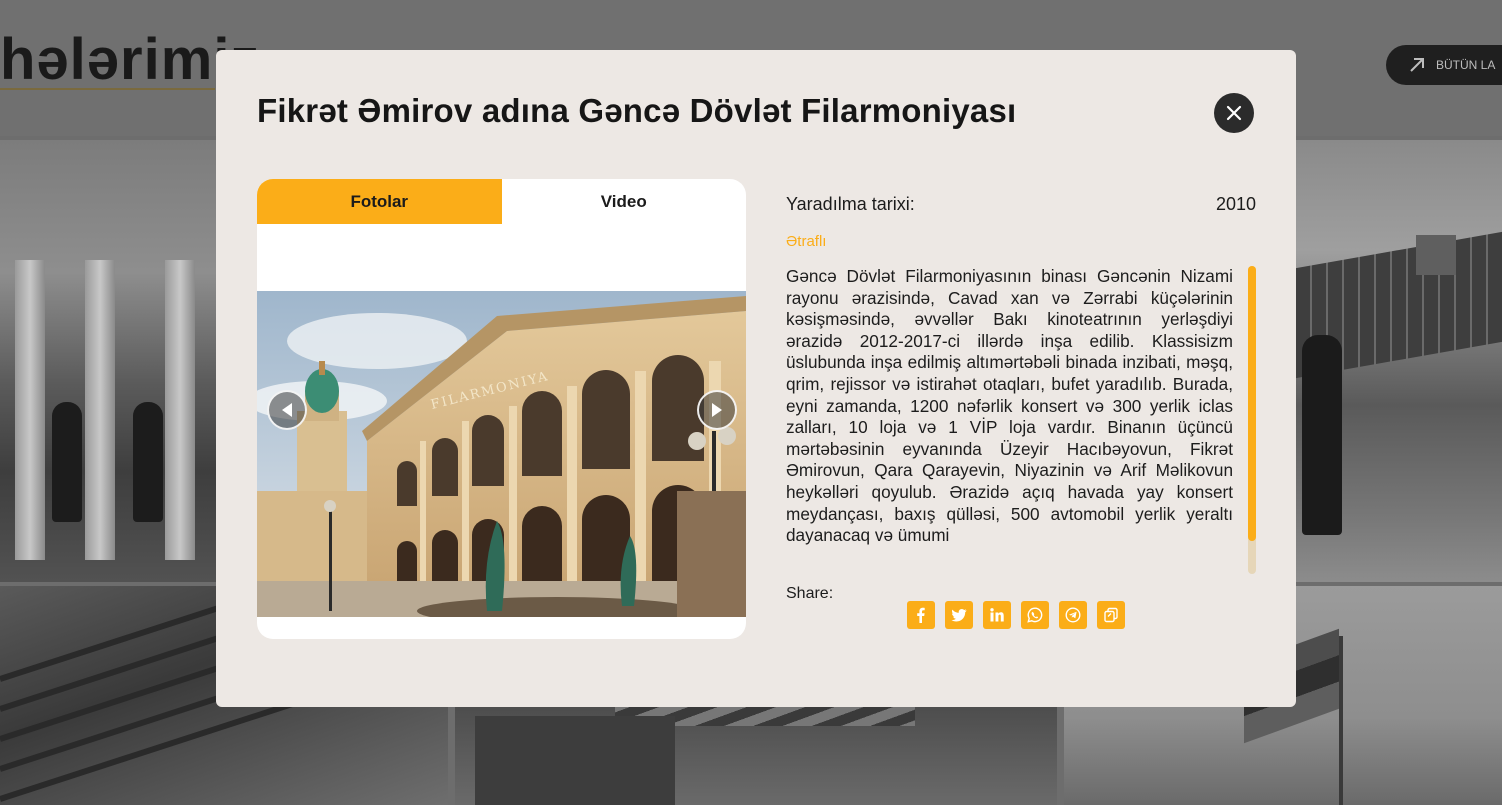 This screenshot has width=1502, height=805. I want to click on chevron-right-icon, so click(717, 410).